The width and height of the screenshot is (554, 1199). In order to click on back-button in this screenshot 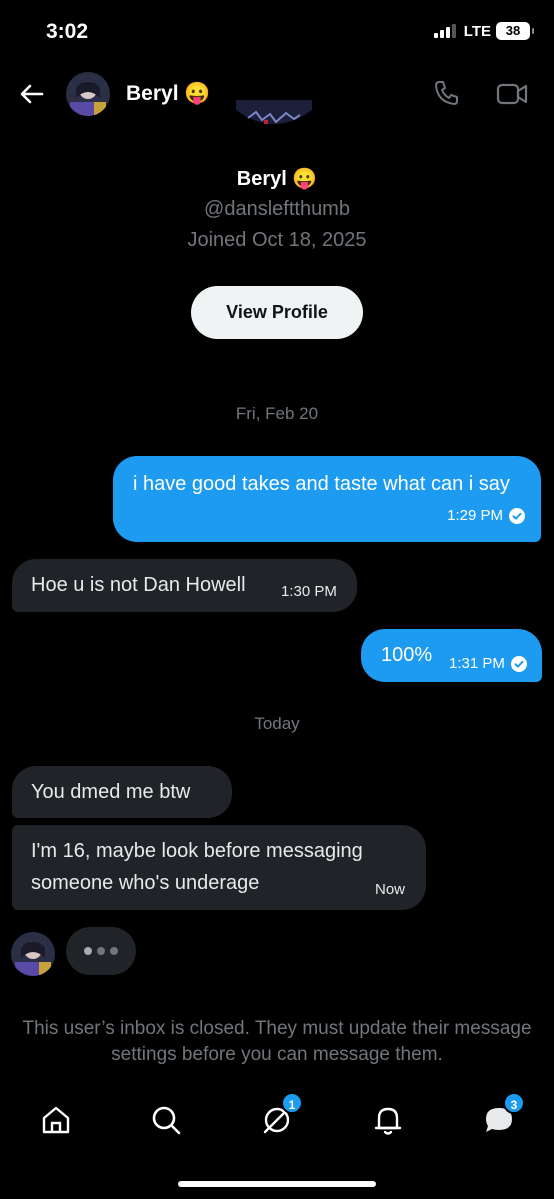, I will do `click(32, 94)`.